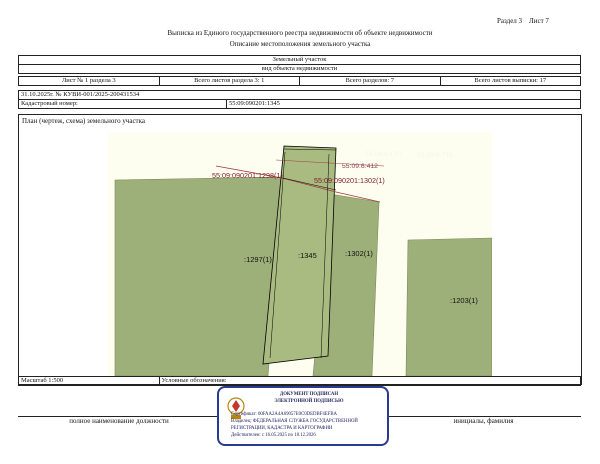 This screenshot has width=600, height=464. What do you see at coordinates (284, 414) in the screenshot?
I see `stamp-cert: Сертификат: 00FAA2A4A69057E0C0DEDBF4EFBA` at bounding box center [284, 414].